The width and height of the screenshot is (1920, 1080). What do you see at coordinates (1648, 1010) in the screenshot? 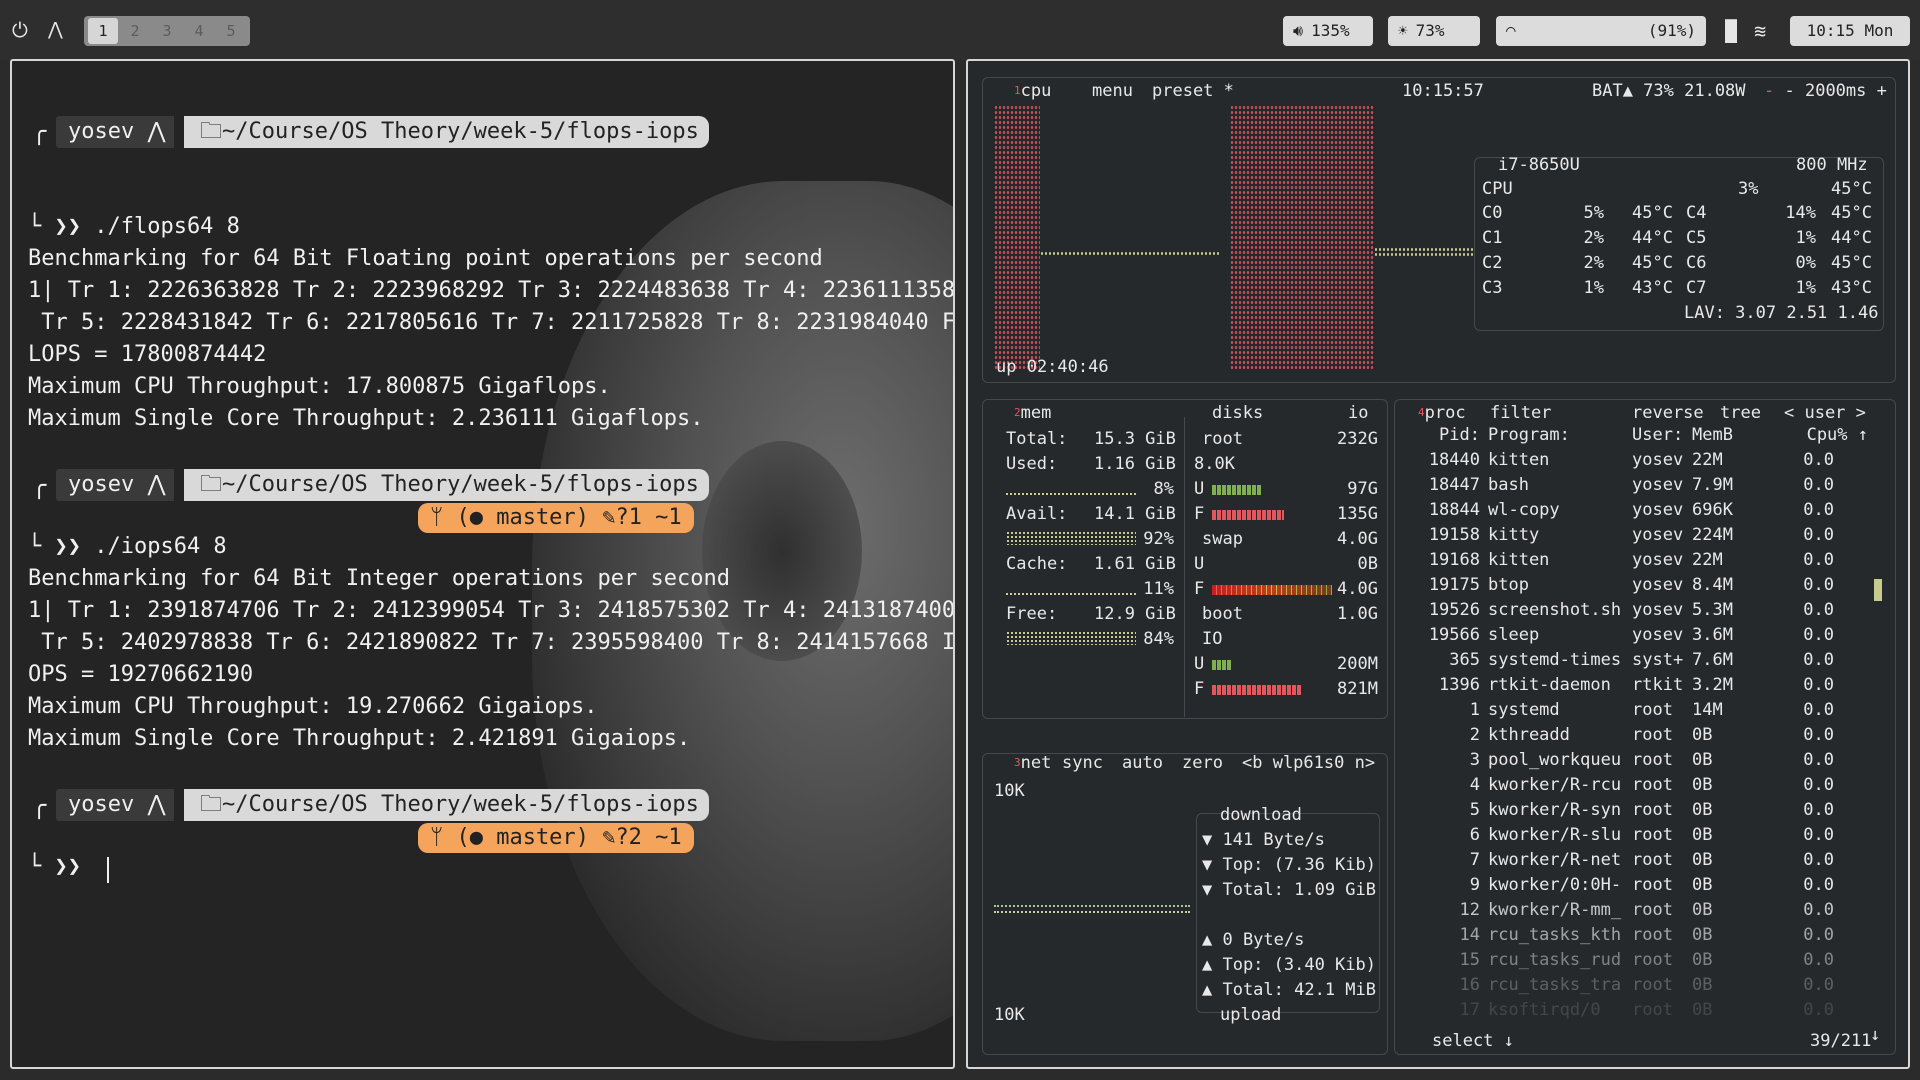
I see `process-row: 17 ksoftirqd/0 root 0B 0.0` at bounding box center [1648, 1010].